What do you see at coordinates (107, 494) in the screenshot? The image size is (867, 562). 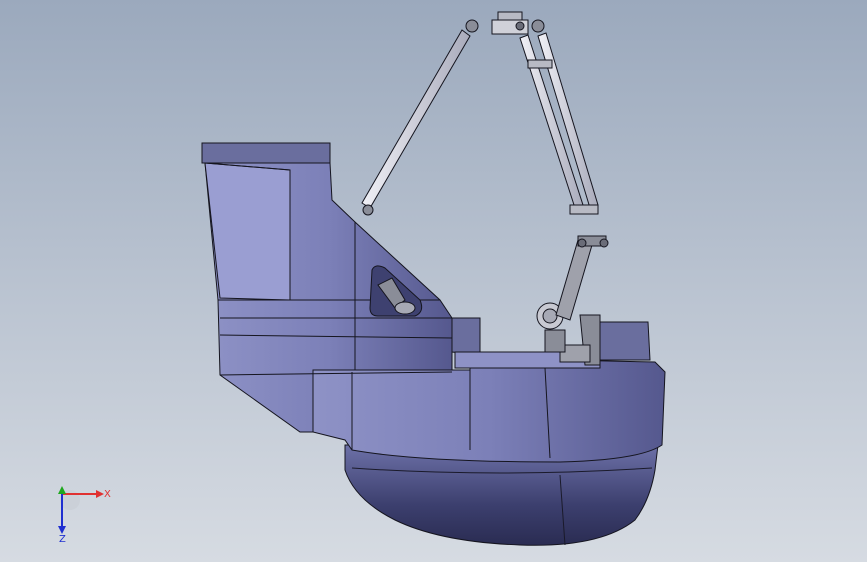 I see `x-axis-label: X` at bounding box center [107, 494].